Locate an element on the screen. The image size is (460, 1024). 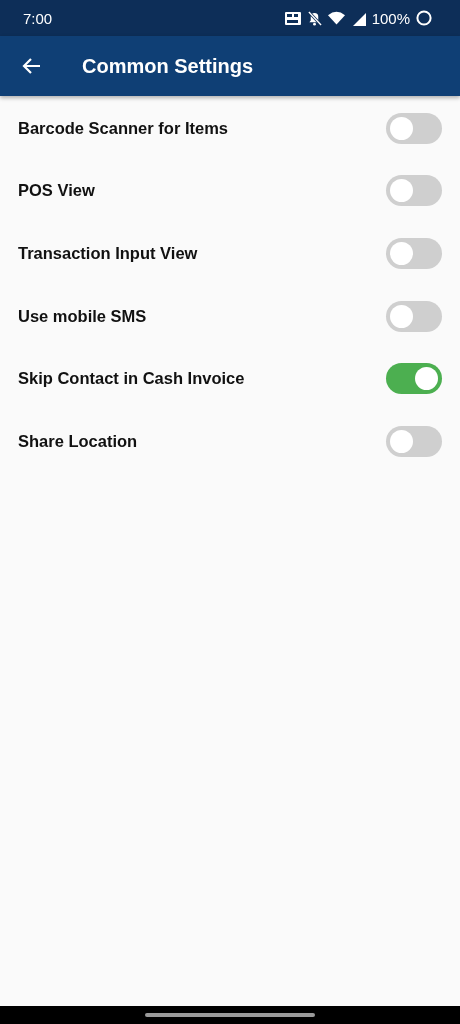
muted-bell-icon is located at coordinates (314, 18).